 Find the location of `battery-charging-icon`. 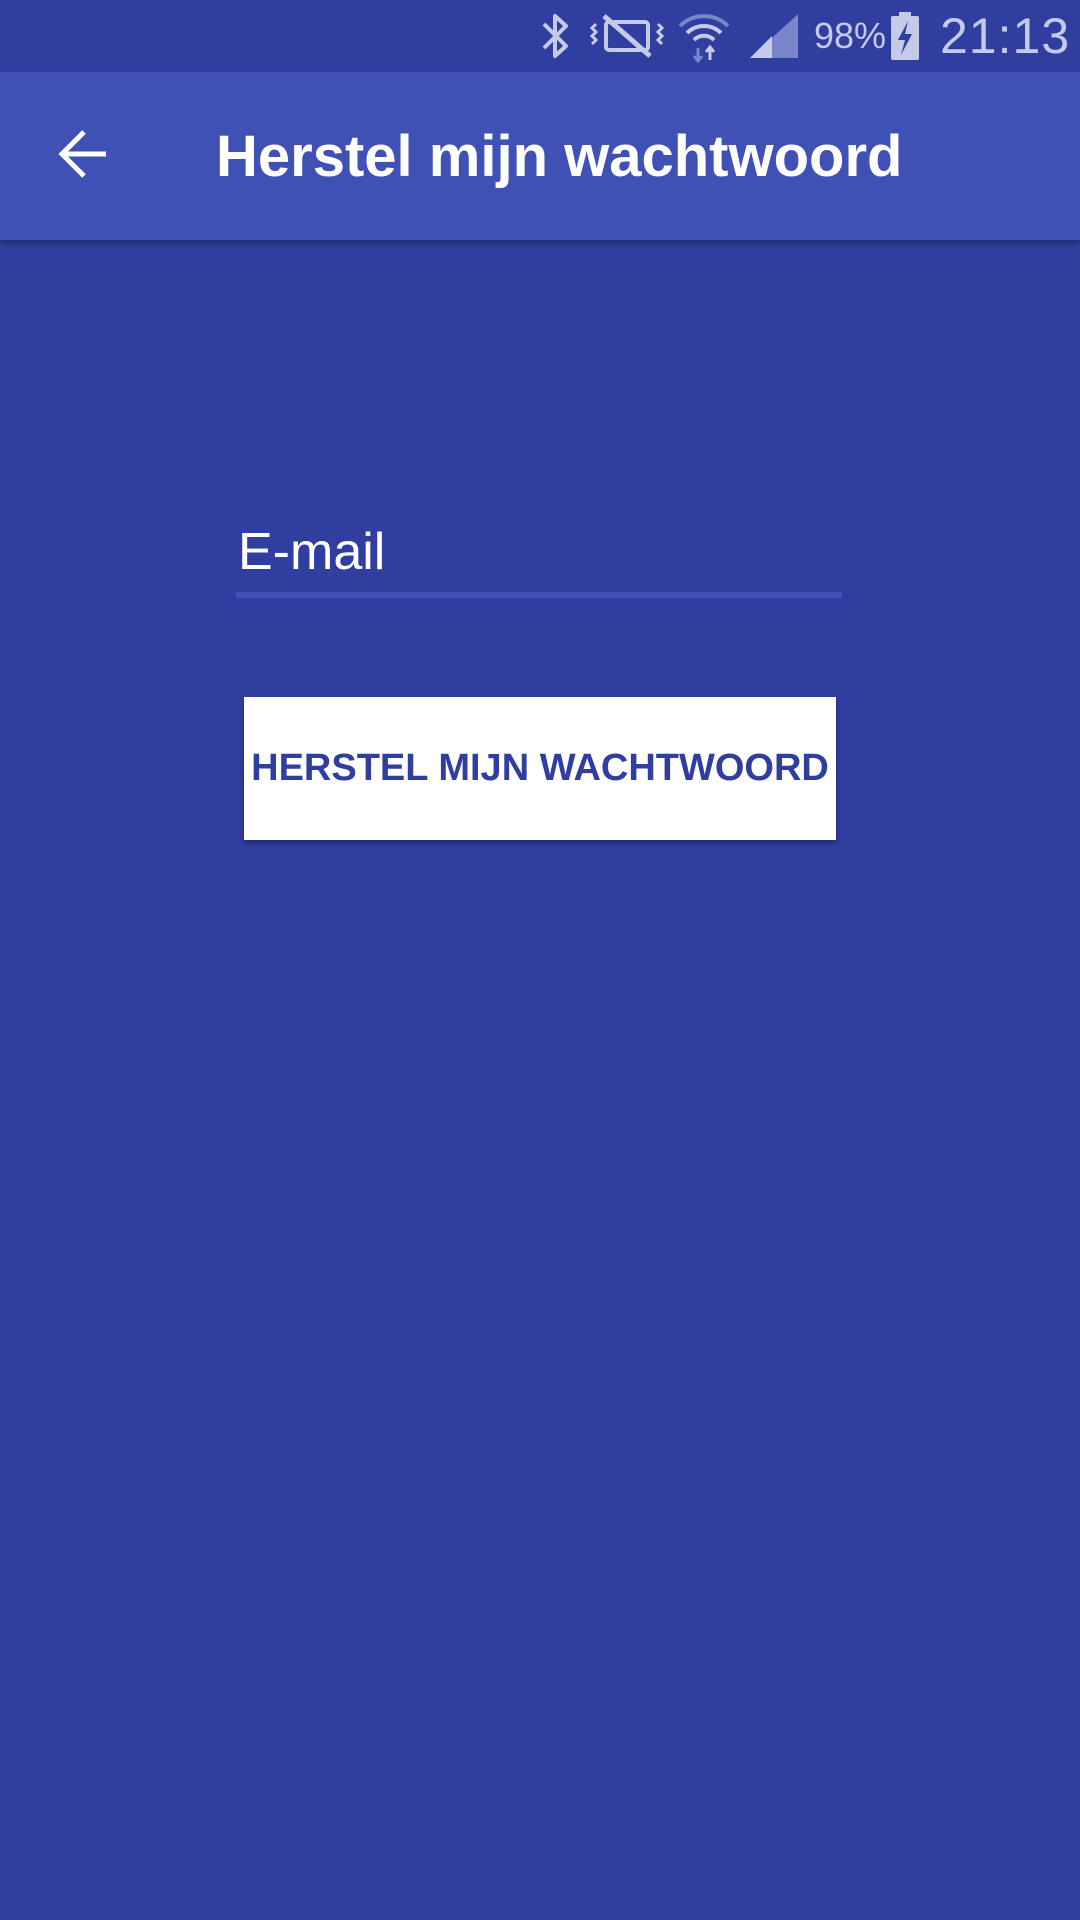

battery-charging-icon is located at coordinates (907, 36).